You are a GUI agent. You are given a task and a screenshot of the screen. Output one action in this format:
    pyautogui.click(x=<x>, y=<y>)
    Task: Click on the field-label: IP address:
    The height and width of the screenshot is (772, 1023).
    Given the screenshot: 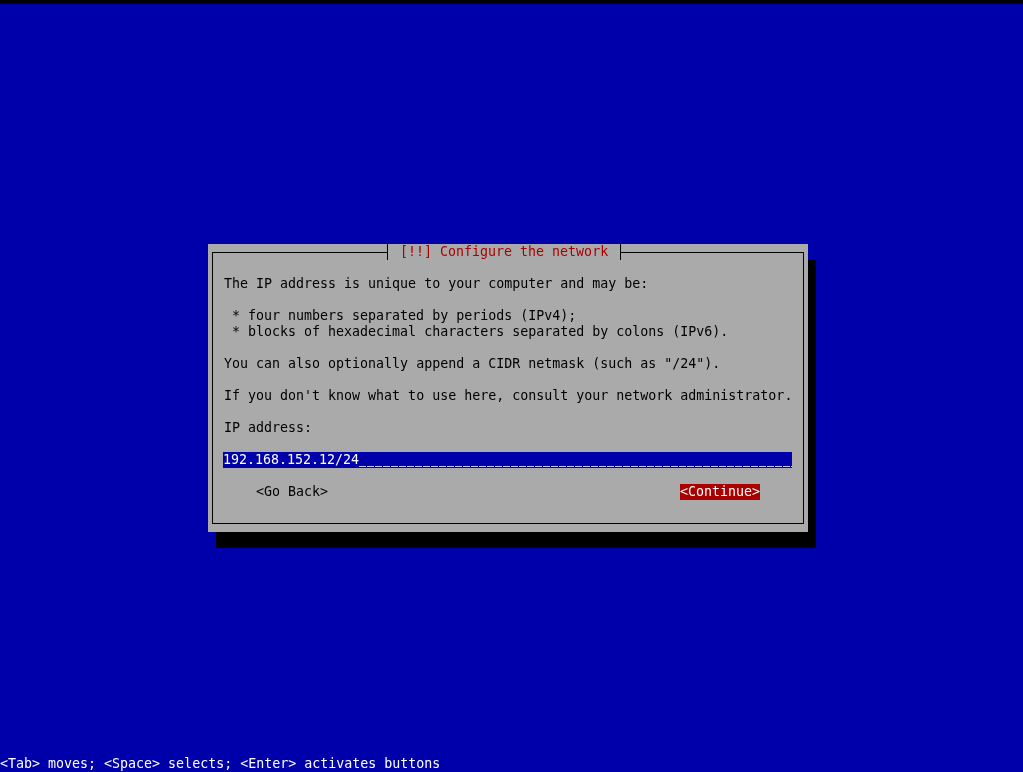 What is the action you would take?
    pyautogui.click(x=269, y=428)
    